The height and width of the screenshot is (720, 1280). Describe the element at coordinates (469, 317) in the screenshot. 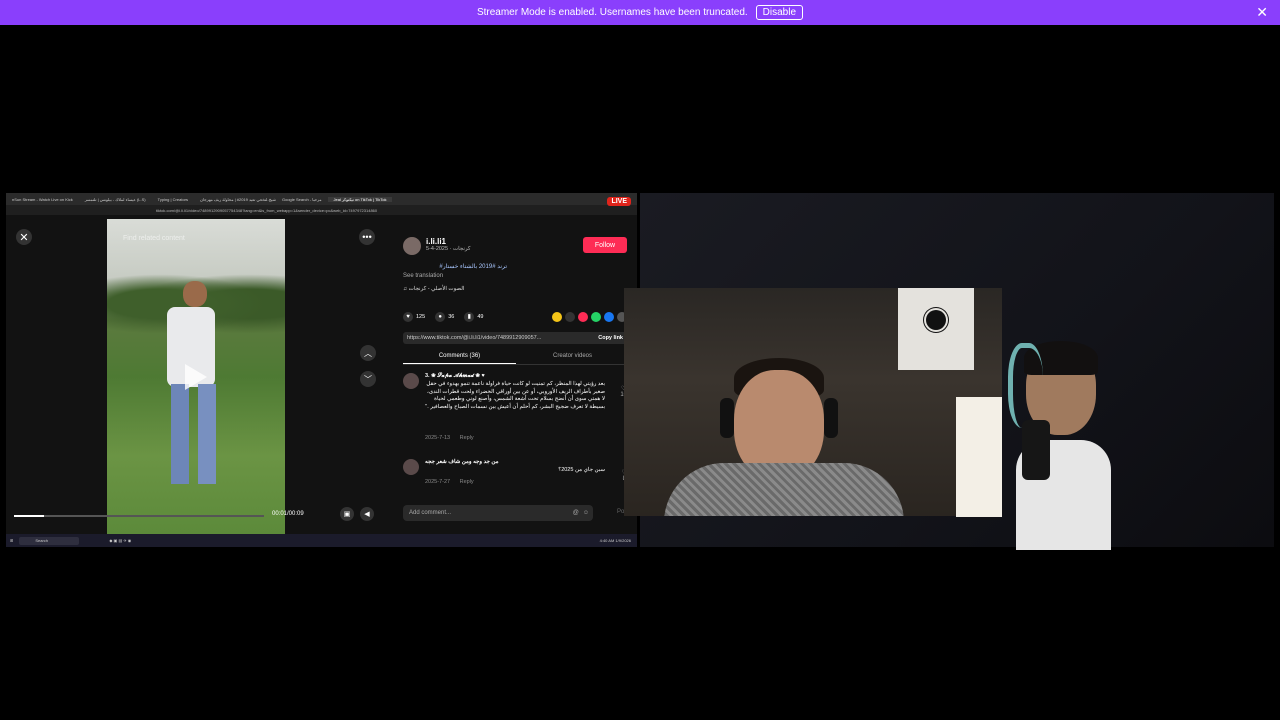

I see `bookmark-icon: ▮` at that location.